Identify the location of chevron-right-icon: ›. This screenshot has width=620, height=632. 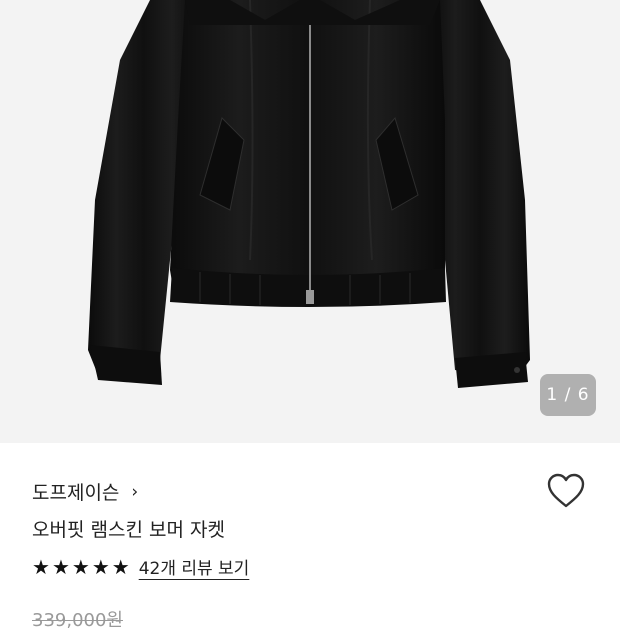
(135, 491).